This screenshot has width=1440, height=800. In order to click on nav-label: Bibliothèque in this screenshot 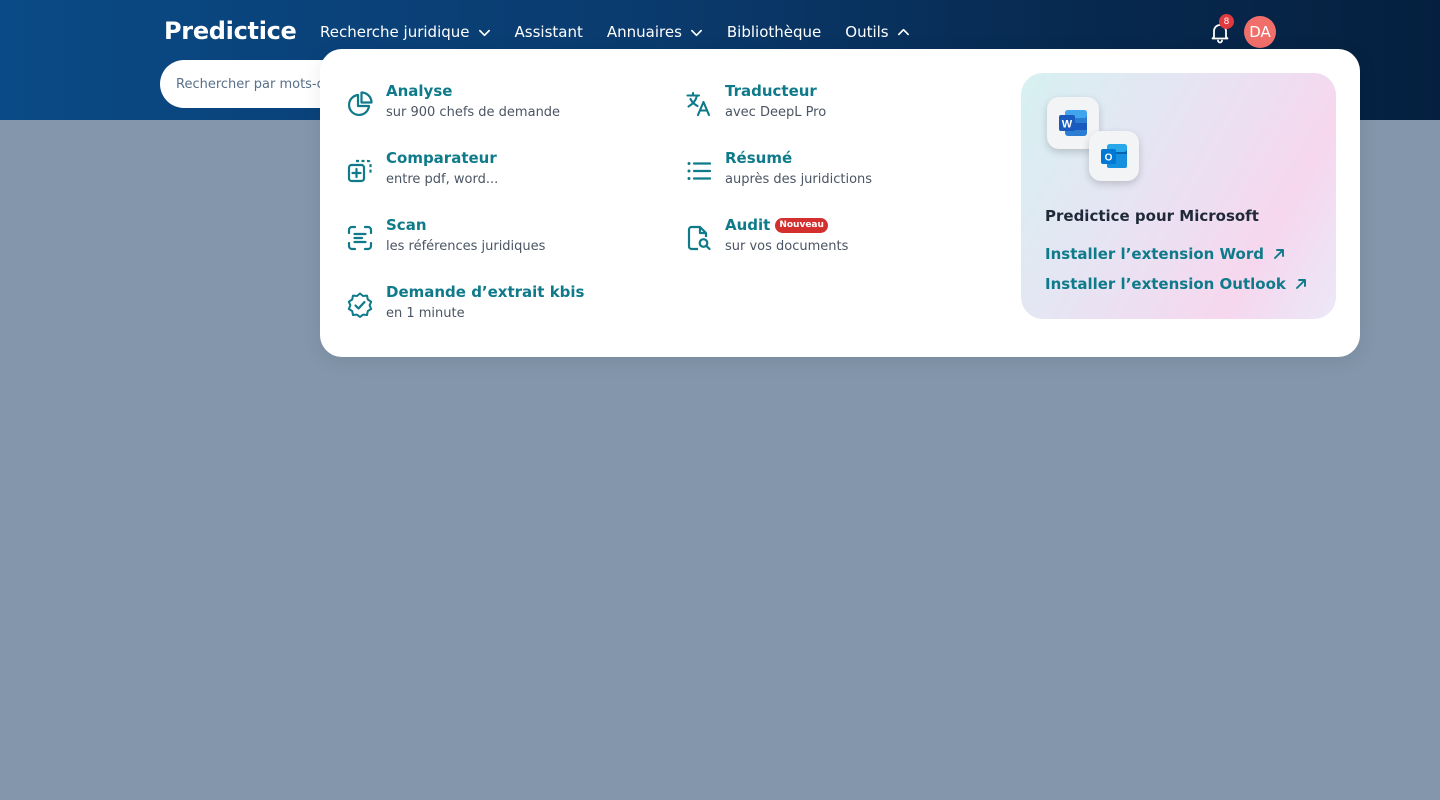, I will do `click(774, 32)`.